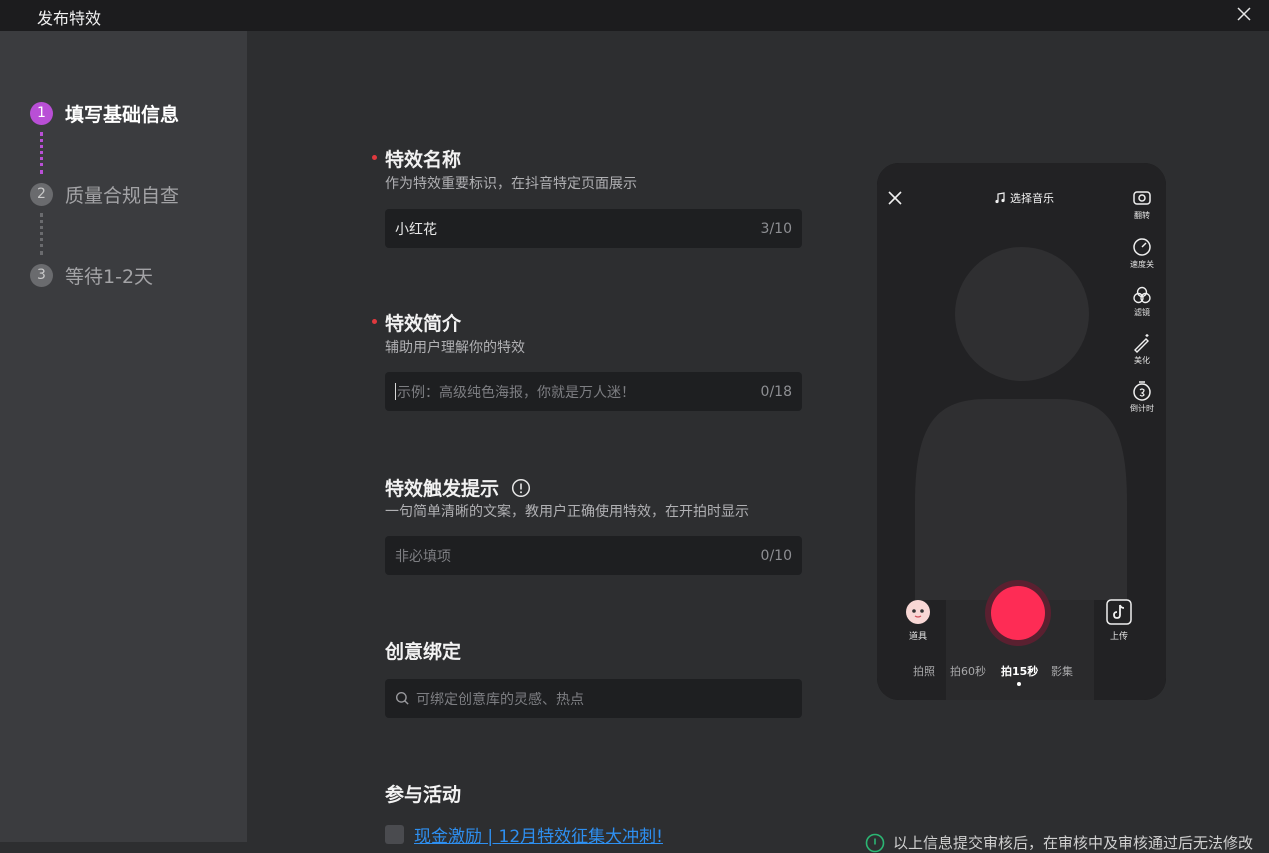 Image resolution: width=1269 pixels, height=853 pixels. What do you see at coordinates (1019, 684) in the screenshot?
I see `mode-indicator-dot` at bounding box center [1019, 684].